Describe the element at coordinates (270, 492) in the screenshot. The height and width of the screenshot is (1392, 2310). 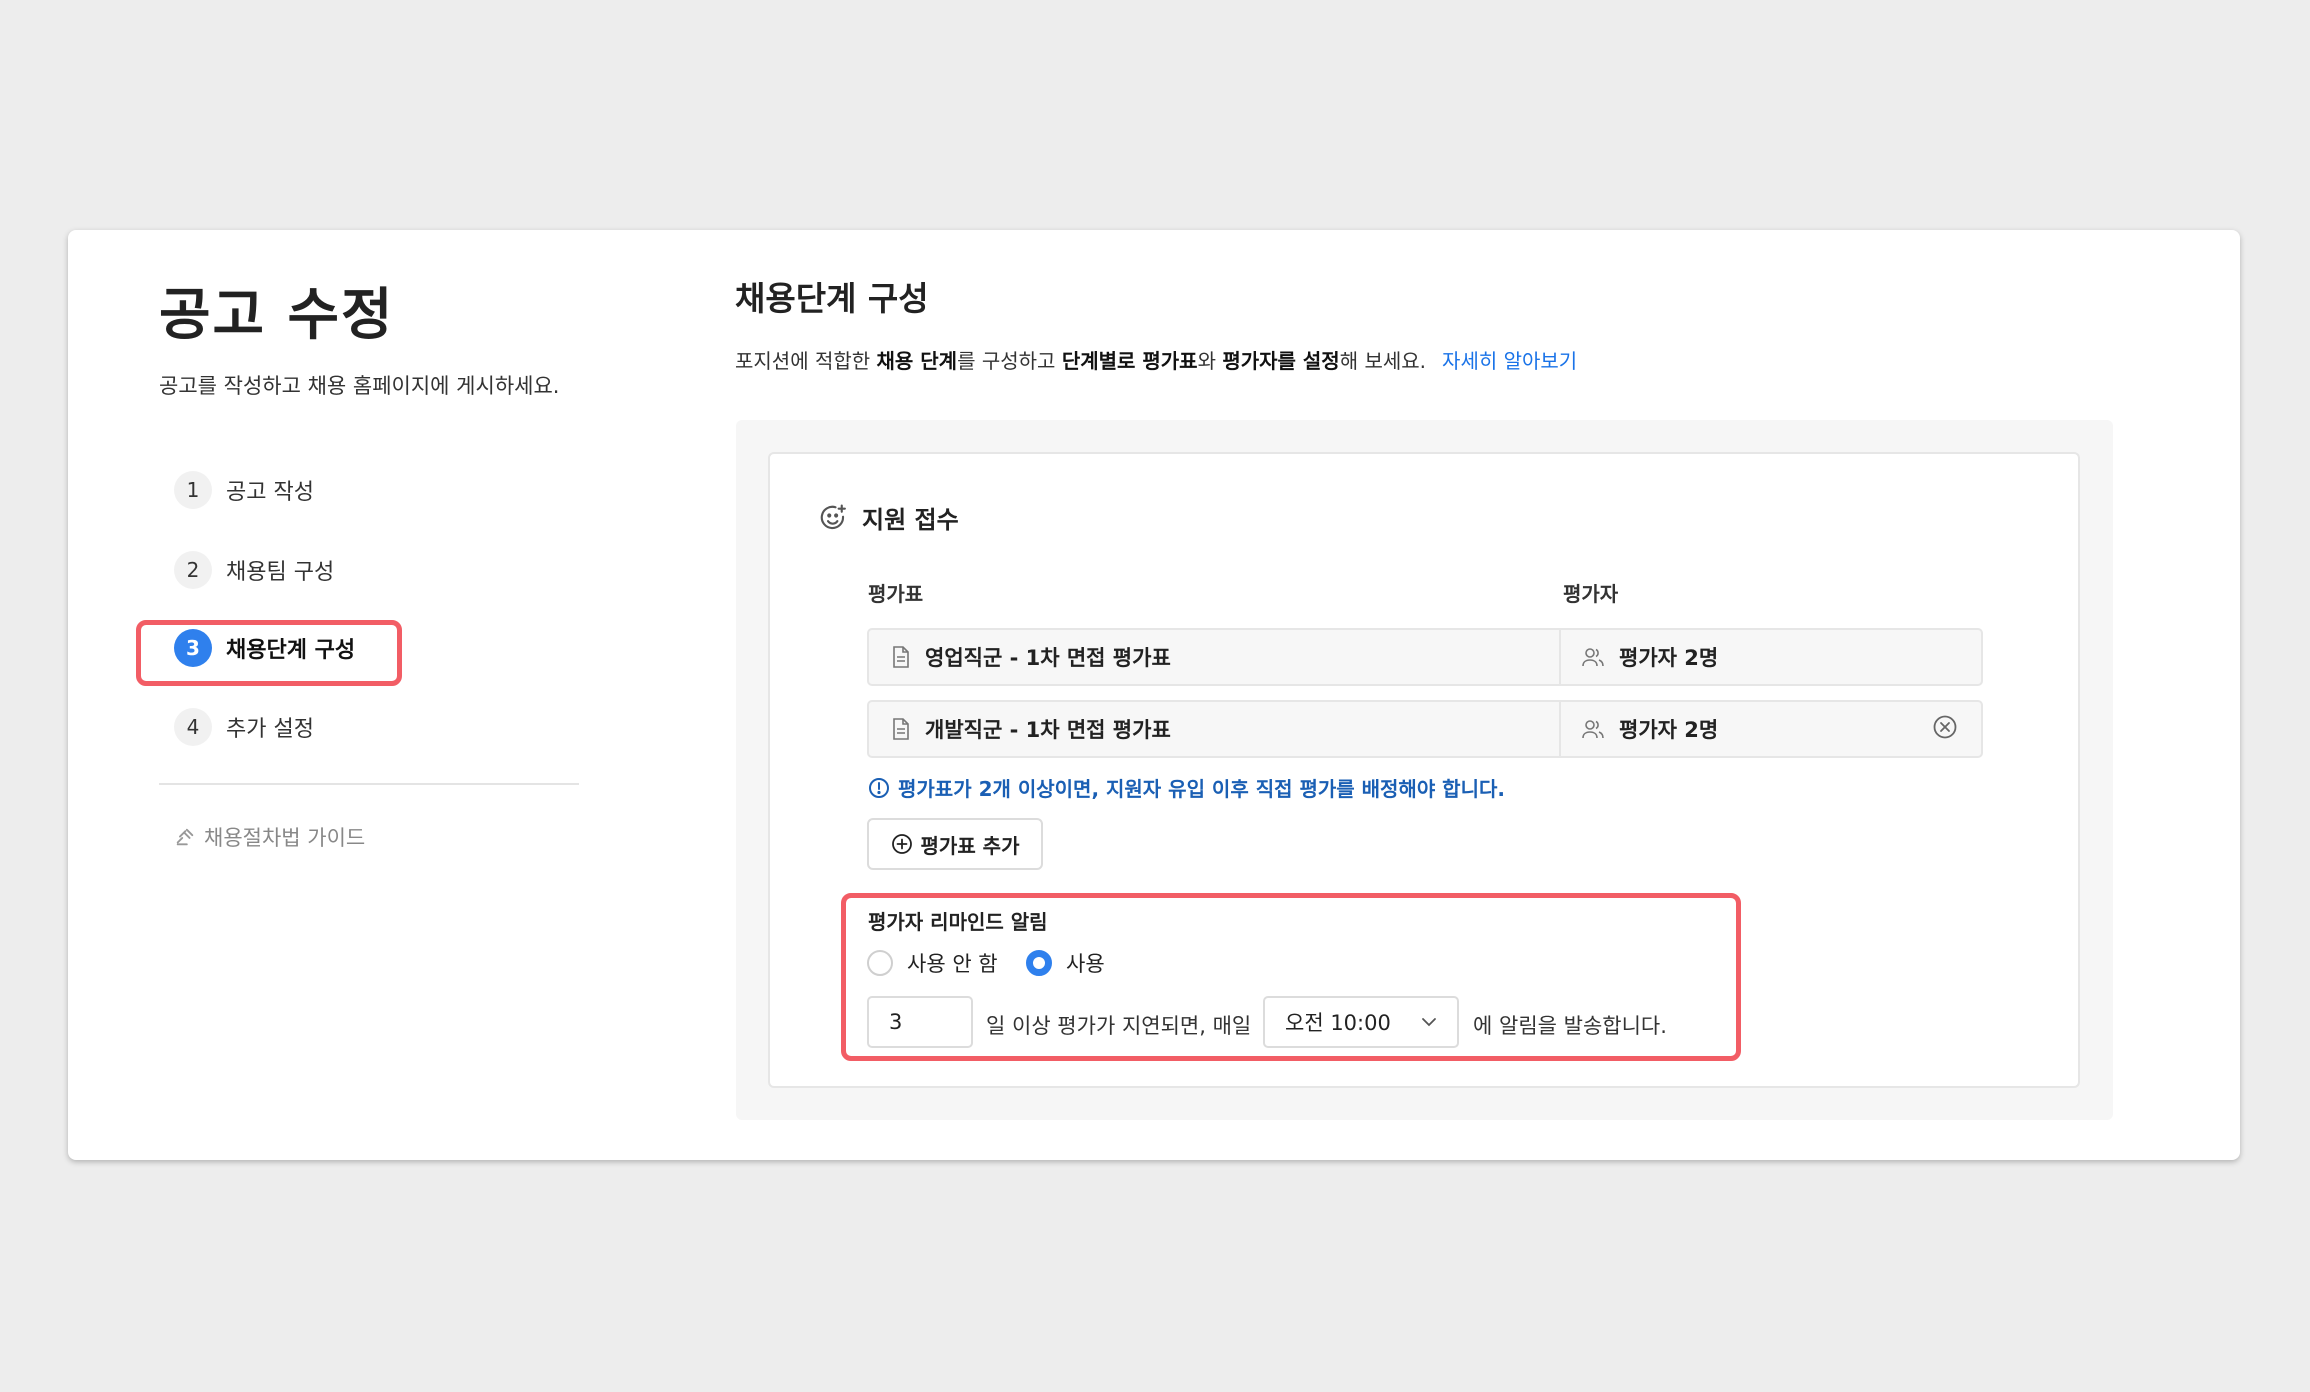
I see `step-label: 공고 작성` at that location.